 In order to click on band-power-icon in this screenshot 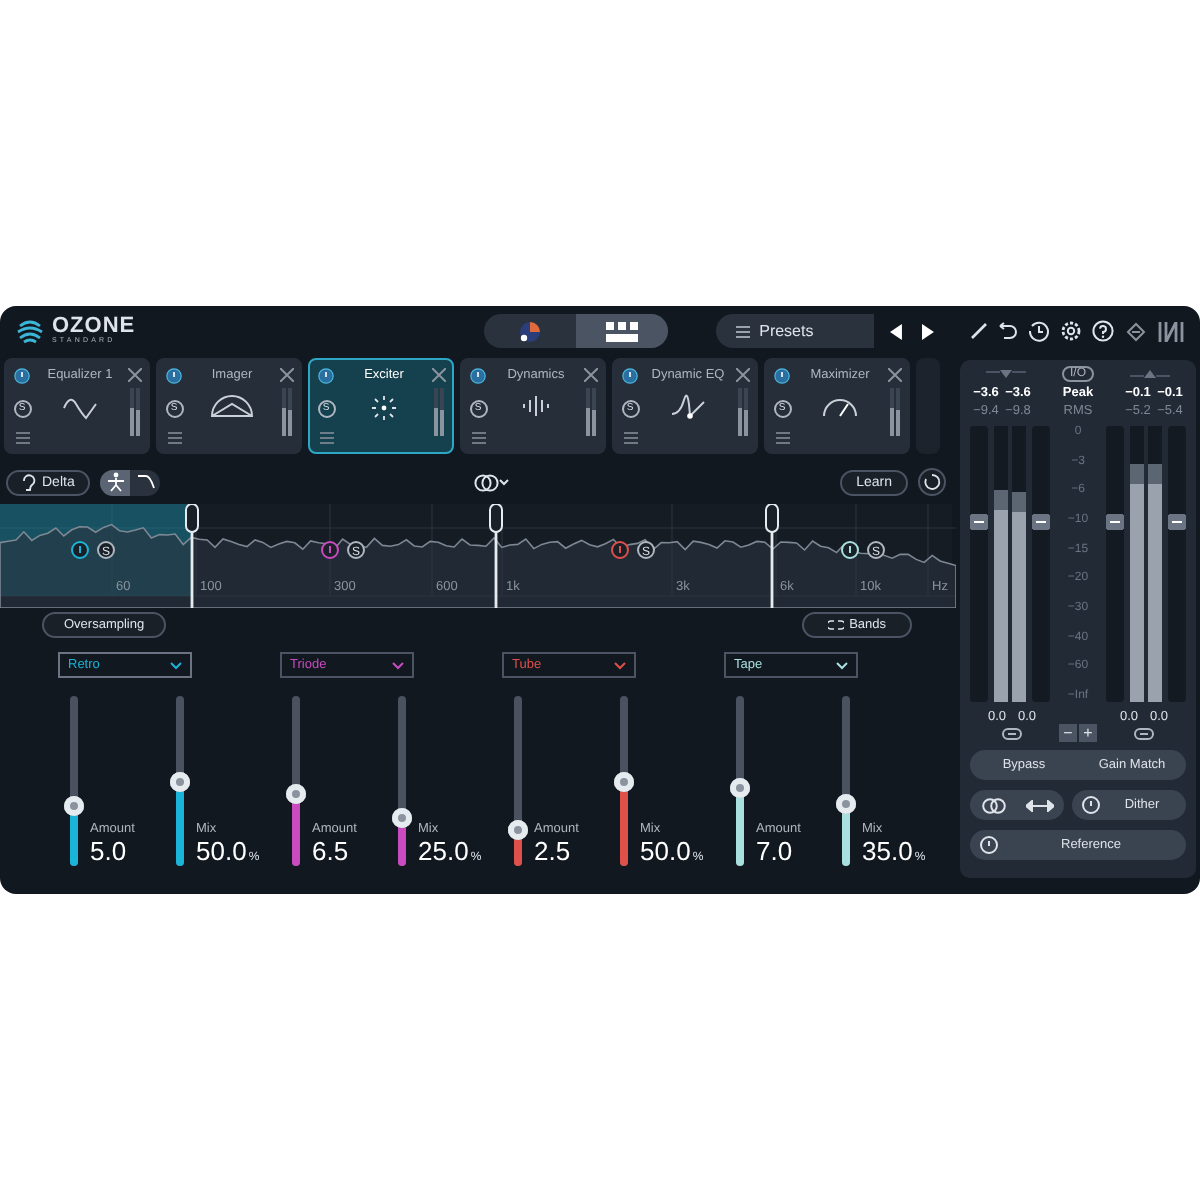, I will do `click(80, 550)`.